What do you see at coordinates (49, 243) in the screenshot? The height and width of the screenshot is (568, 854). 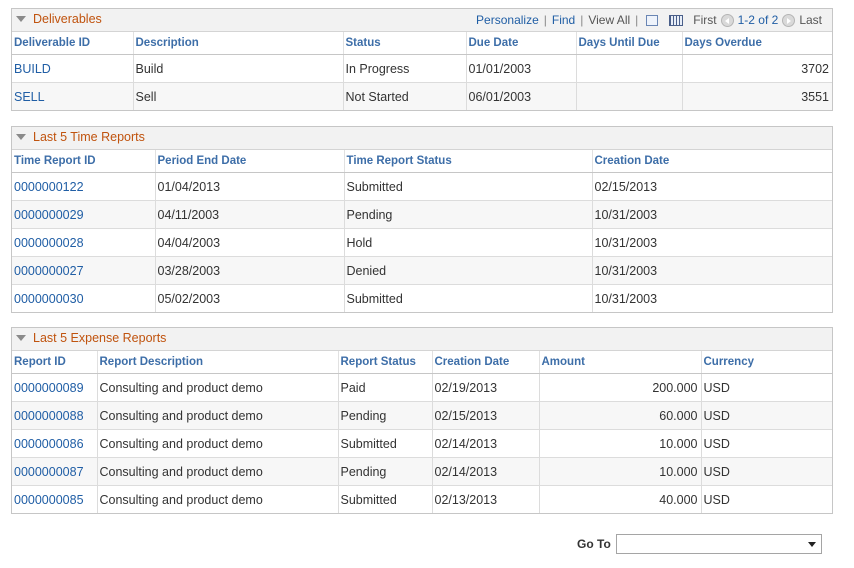 I see `time-report-id-link: 0000000028` at bounding box center [49, 243].